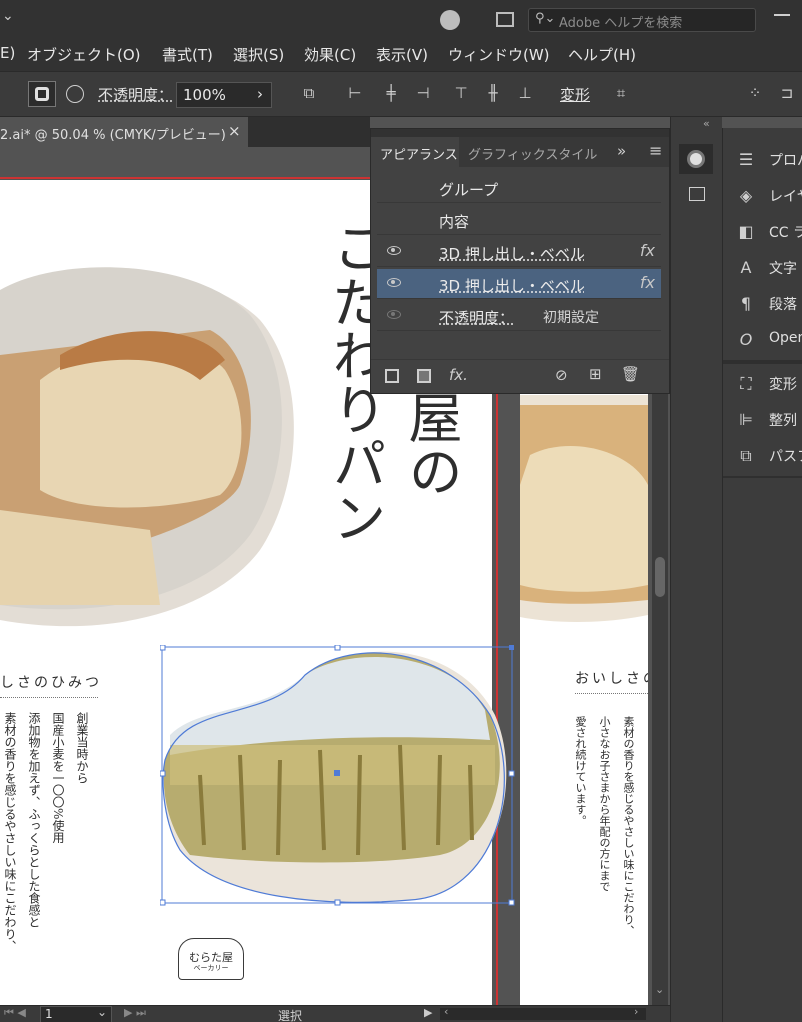 The width and height of the screenshot is (802, 1022). I want to click on panel-menu-icon: ≡, so click(655, 150).